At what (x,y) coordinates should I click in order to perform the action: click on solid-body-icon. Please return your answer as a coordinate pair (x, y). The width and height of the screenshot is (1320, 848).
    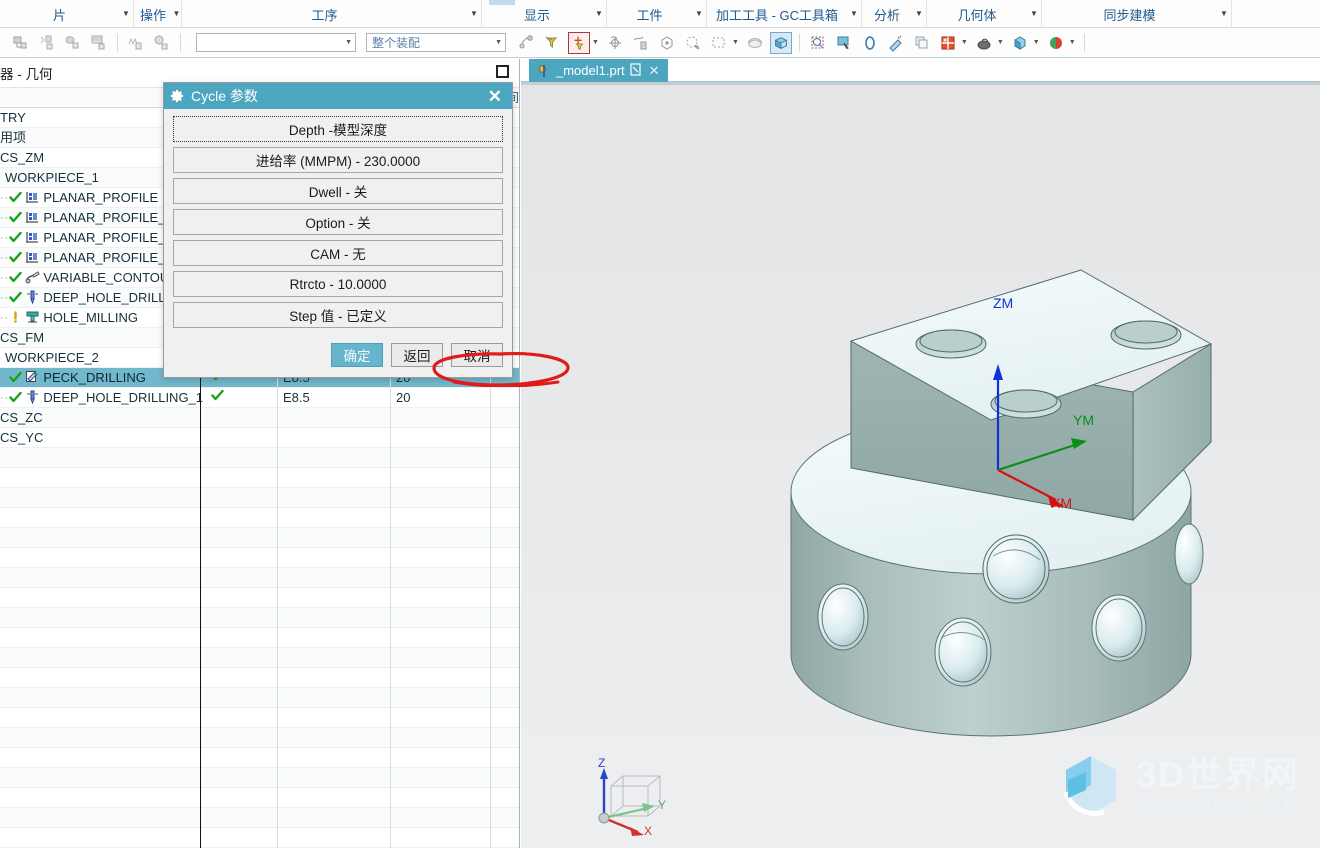
    Looking at the image, I should click on (1020, 43).